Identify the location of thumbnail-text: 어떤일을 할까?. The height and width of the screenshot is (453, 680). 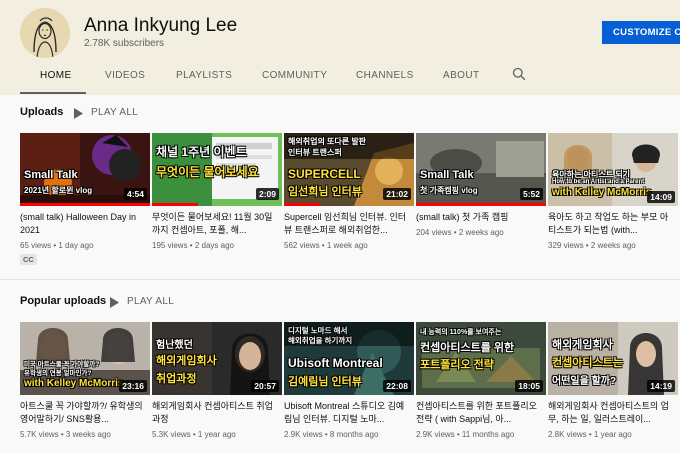
(584, 381).